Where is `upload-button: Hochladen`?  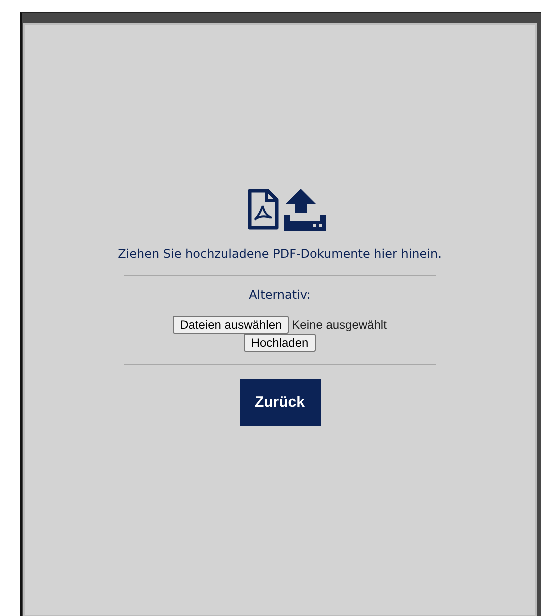
upload-button: Hochladen is located at coordinates (280, 343).